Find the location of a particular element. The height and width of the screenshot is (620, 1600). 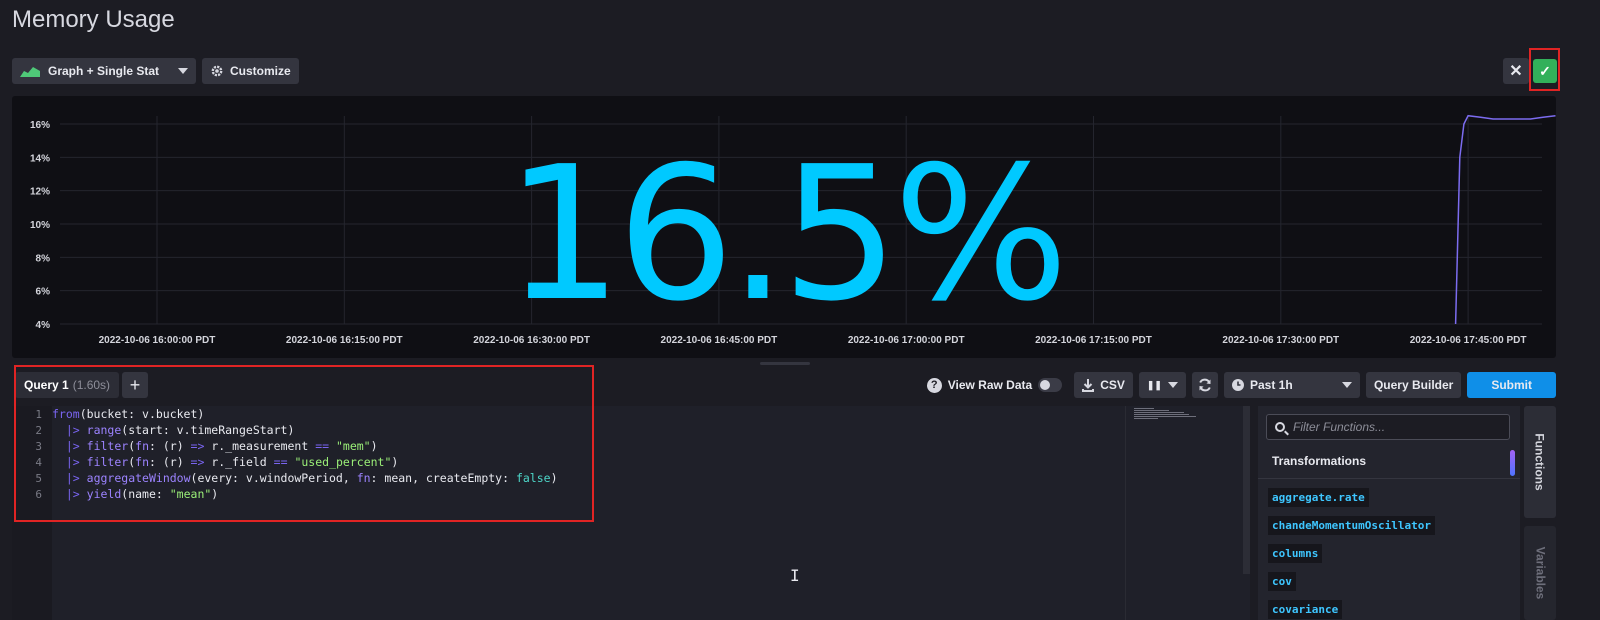

function-item: aggregate.rate is located at coordinates (1318, 497).